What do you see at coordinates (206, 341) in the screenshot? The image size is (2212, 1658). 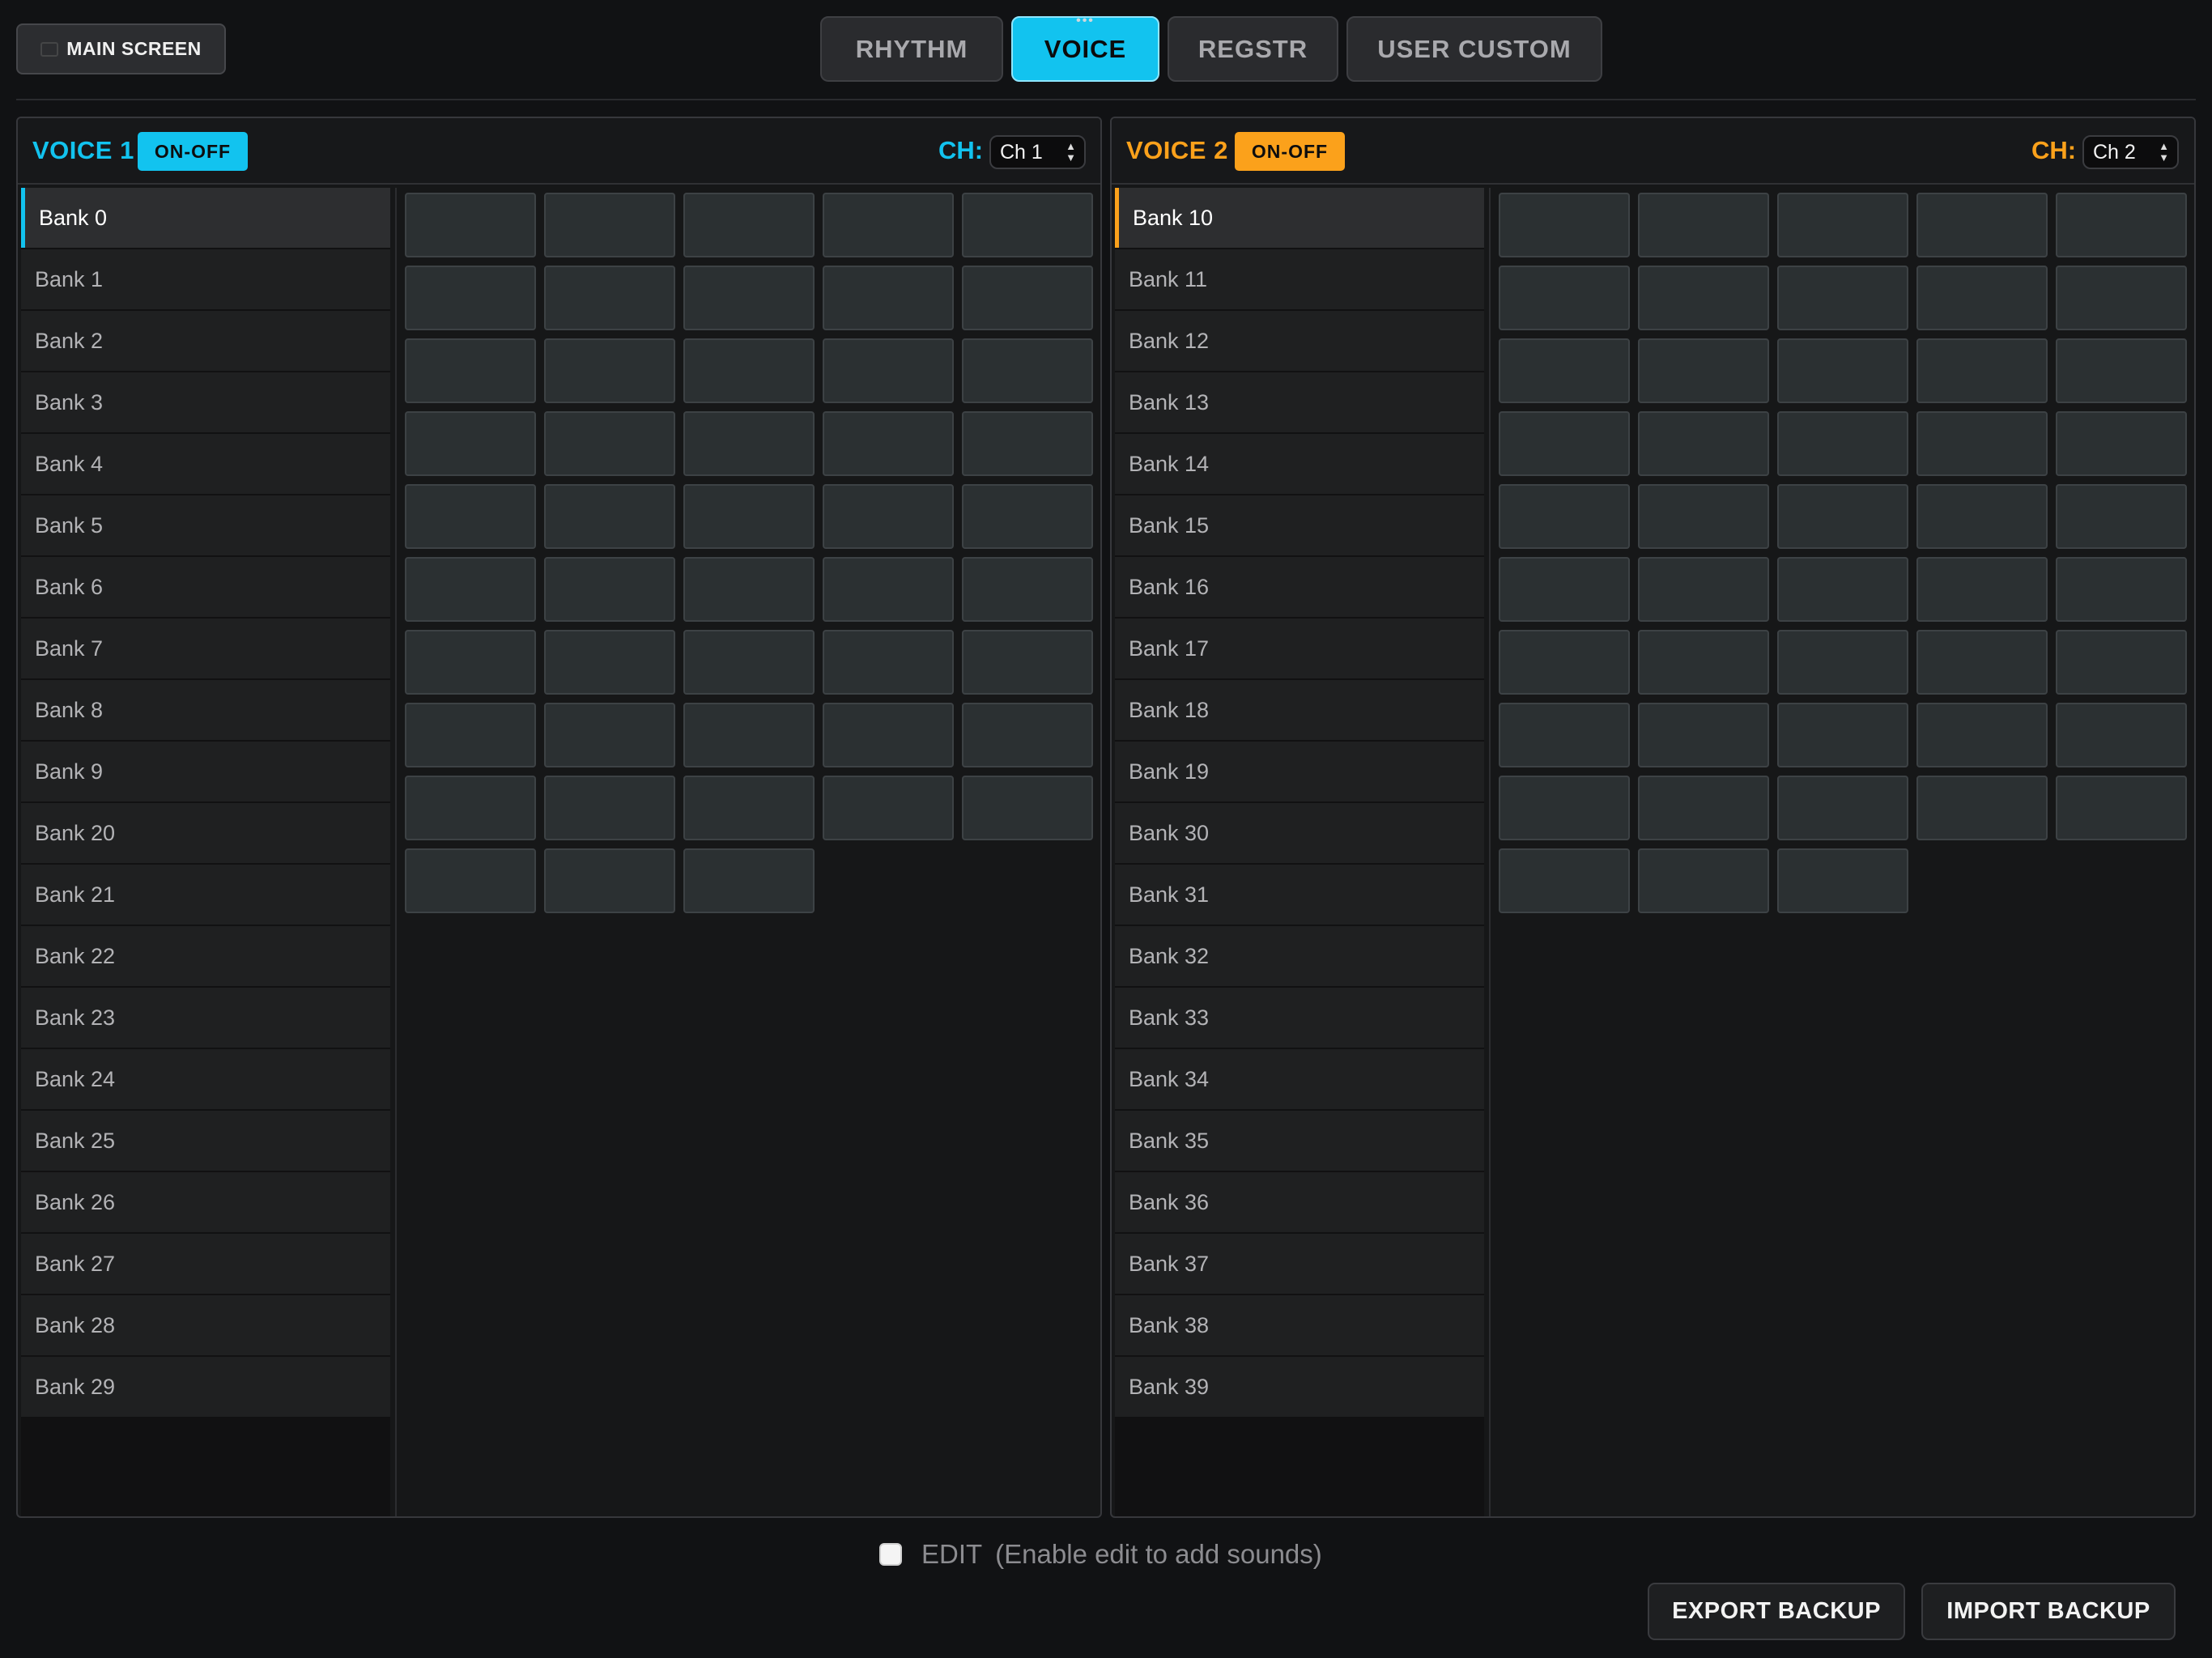 I see `bank-list-item: Bank 2` at bounding box center [206, 341].